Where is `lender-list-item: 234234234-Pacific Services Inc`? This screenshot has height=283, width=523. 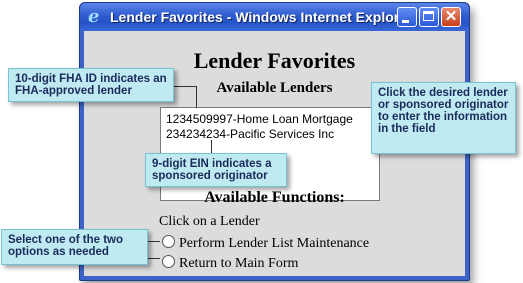 lender-list-item: 234234234-Pacific Services Inc is located at coordinates (250, 134).